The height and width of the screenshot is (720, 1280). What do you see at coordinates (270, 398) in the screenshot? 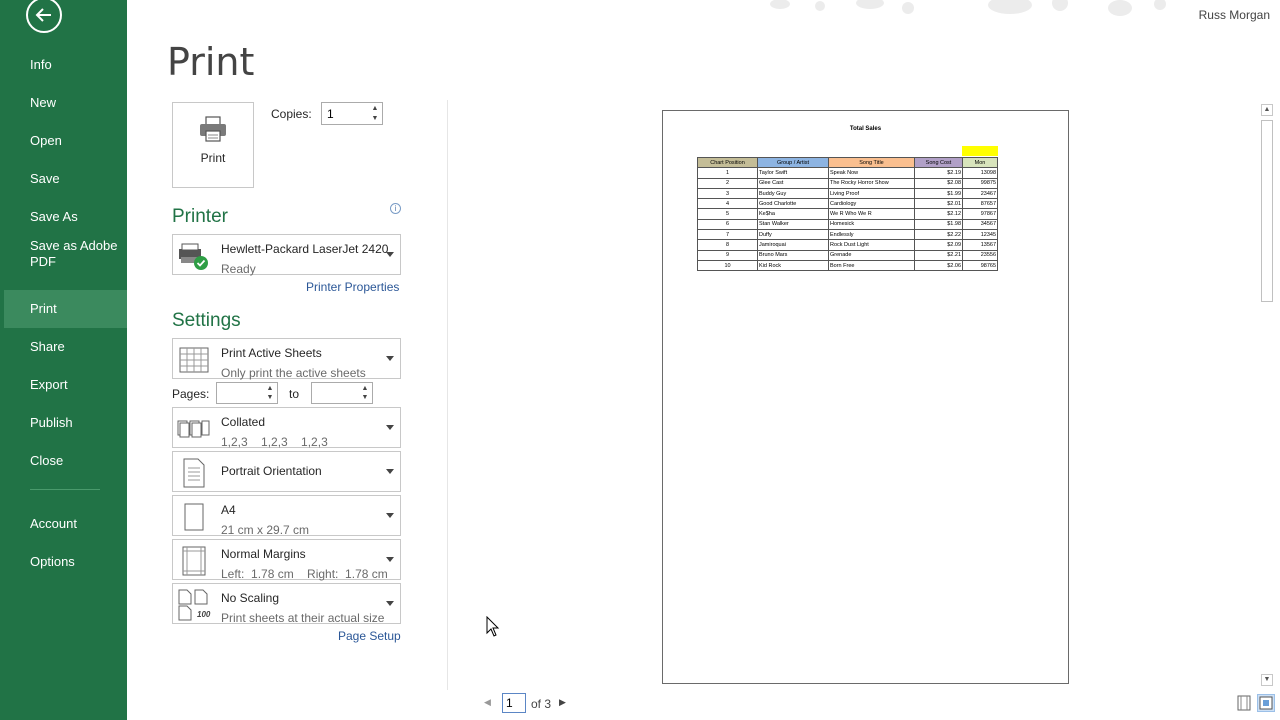
I see `pages-from-down-icon: ▼` at bounding box center [270, 398].